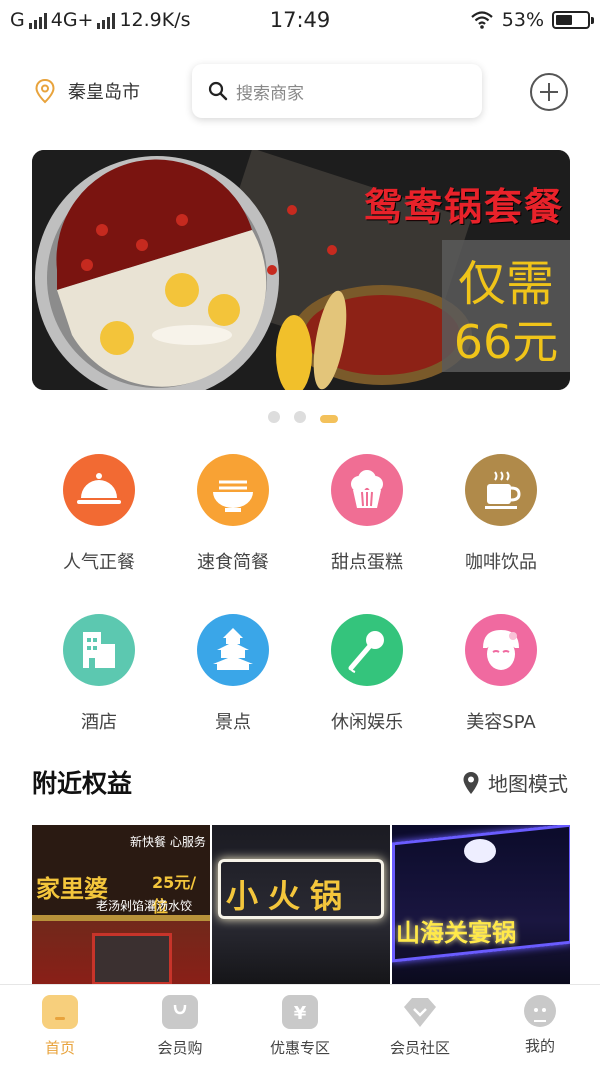 The height and width of the screenshot is (1067, 600). I want to click on nav-community: 会员社区, so click(420, 1026).